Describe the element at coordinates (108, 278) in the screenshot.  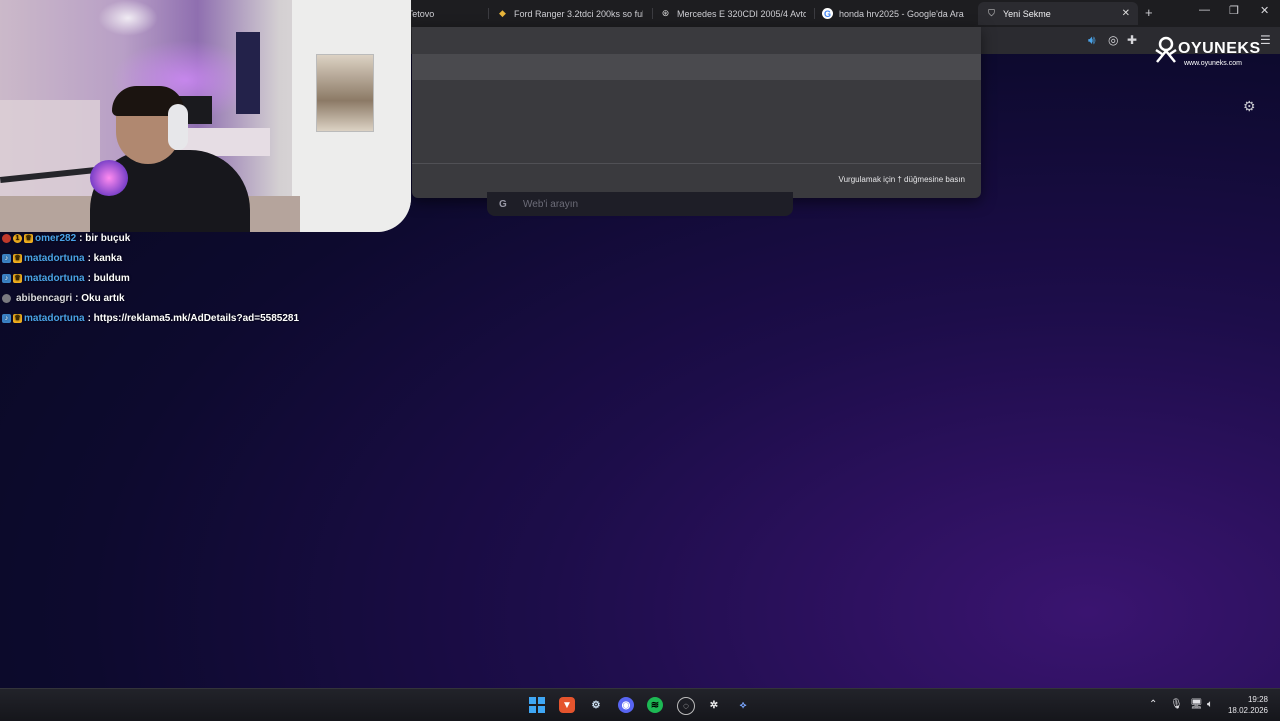
I see `chat-text: : buldum` at that location.